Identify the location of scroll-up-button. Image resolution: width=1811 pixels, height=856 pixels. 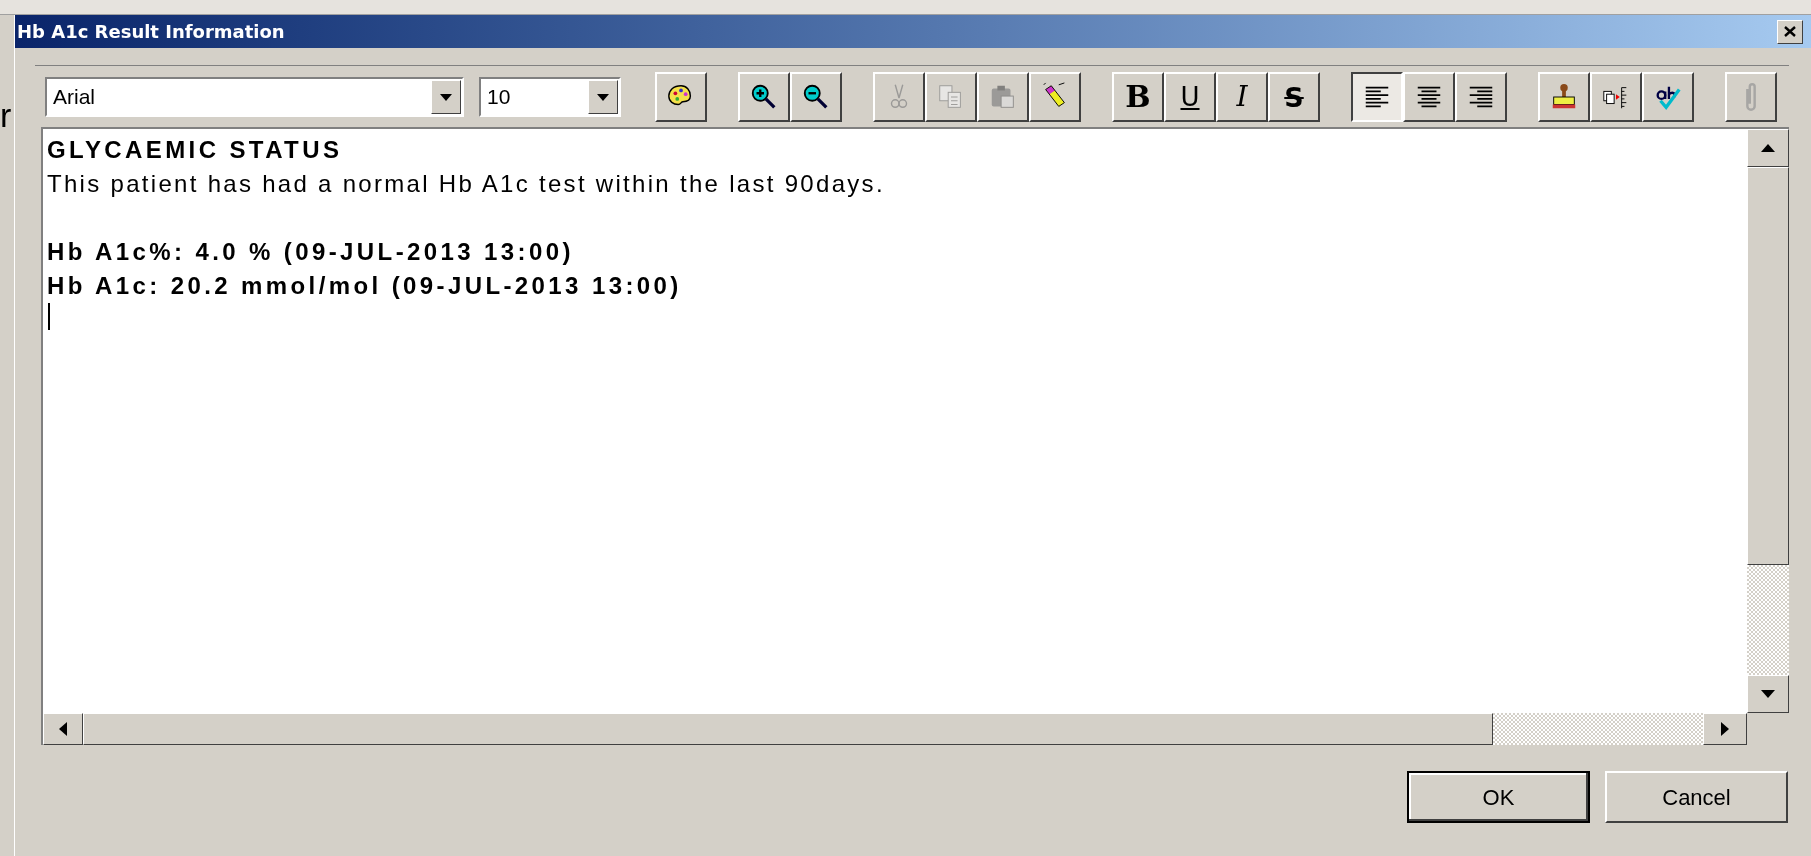
(1768, 148).